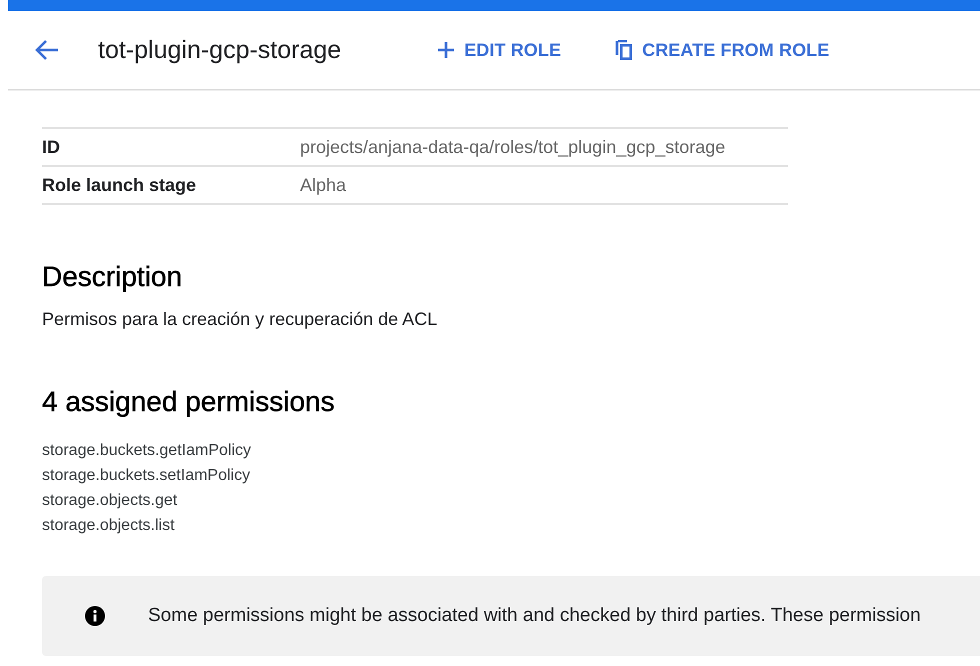  Describe the element at coordinates (446, 50) in the screenshot. I see `plus-icon` at that location.